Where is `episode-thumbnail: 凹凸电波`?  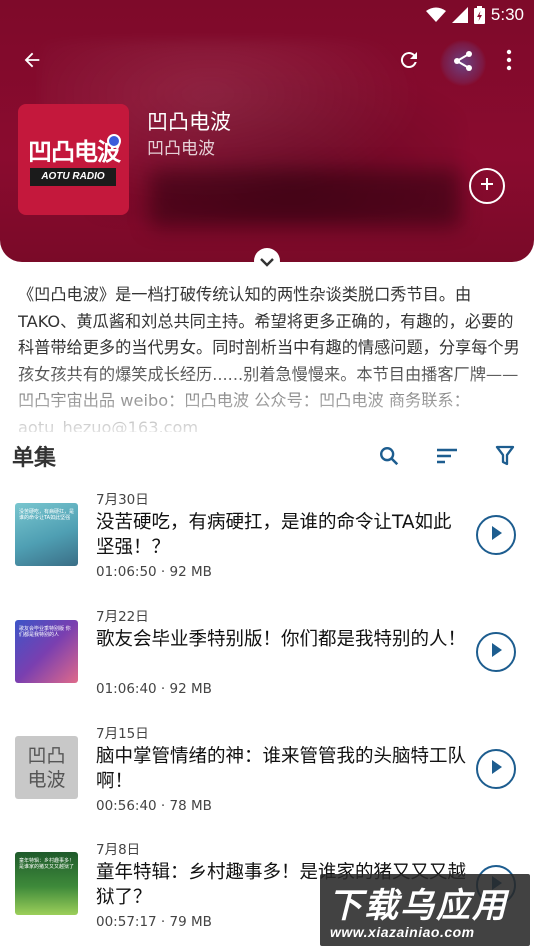
episode-thumbnail: 凹凸电波 is located at coordinates (46, 767).